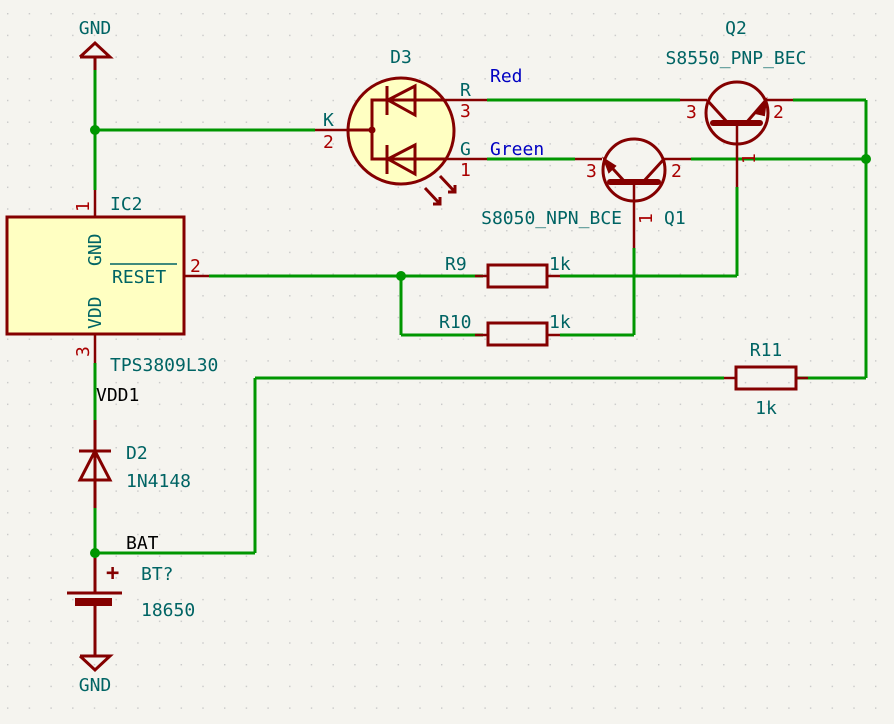 The width and height of the screenshot is (894, 724). Describe the element at coordinates (766, 350) in the screenshot. I see `r11-ref: R11` at that location.